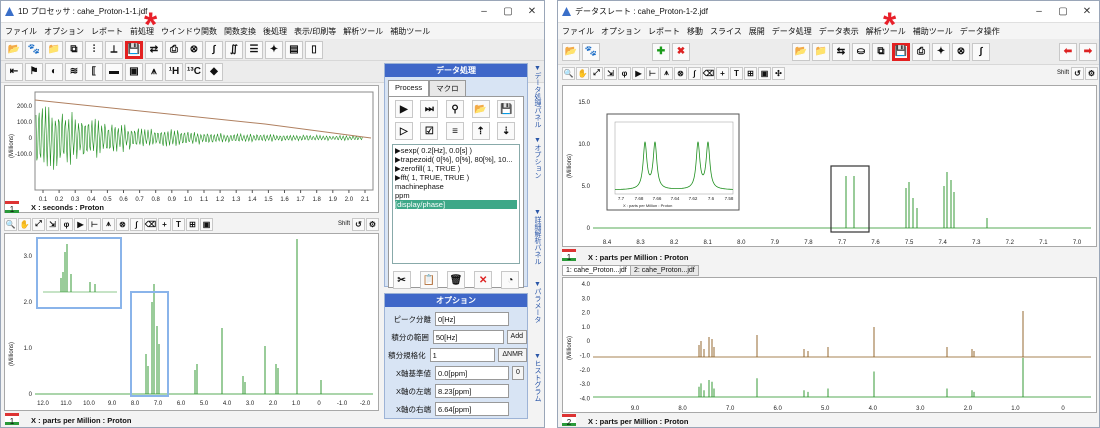 Image resolution: width=1100 pixels, height=428 pixels. I want to click on menu-item-6: データ処理, so click(792, 31).